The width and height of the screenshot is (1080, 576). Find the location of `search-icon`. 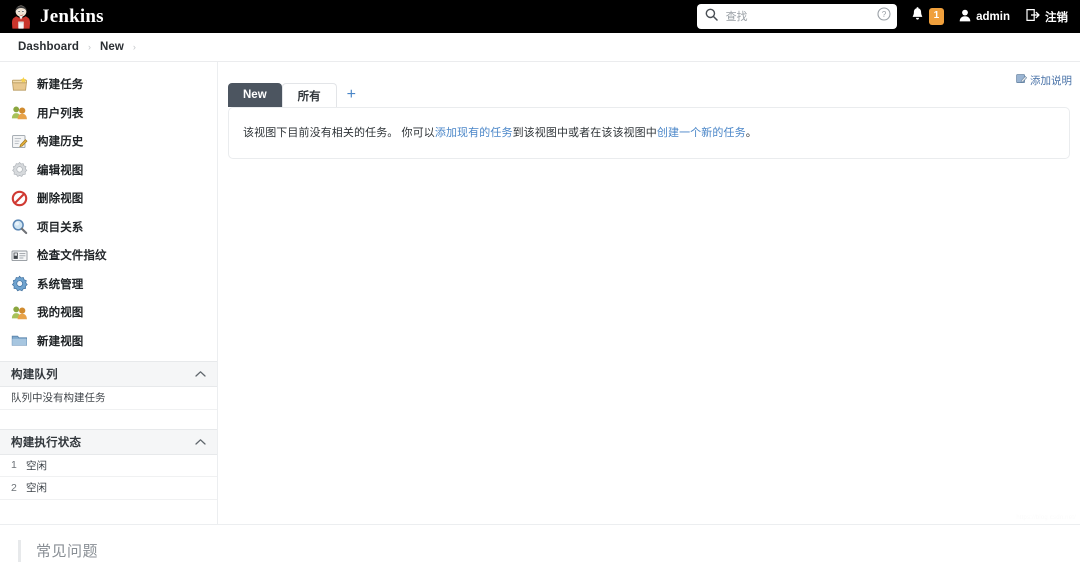

search-icon is located at coordinates (711, 17).